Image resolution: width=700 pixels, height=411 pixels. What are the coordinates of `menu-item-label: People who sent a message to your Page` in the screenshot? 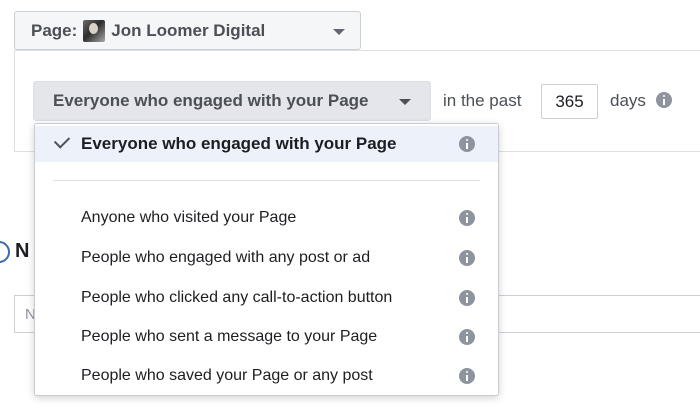 It's located at (229, 336).